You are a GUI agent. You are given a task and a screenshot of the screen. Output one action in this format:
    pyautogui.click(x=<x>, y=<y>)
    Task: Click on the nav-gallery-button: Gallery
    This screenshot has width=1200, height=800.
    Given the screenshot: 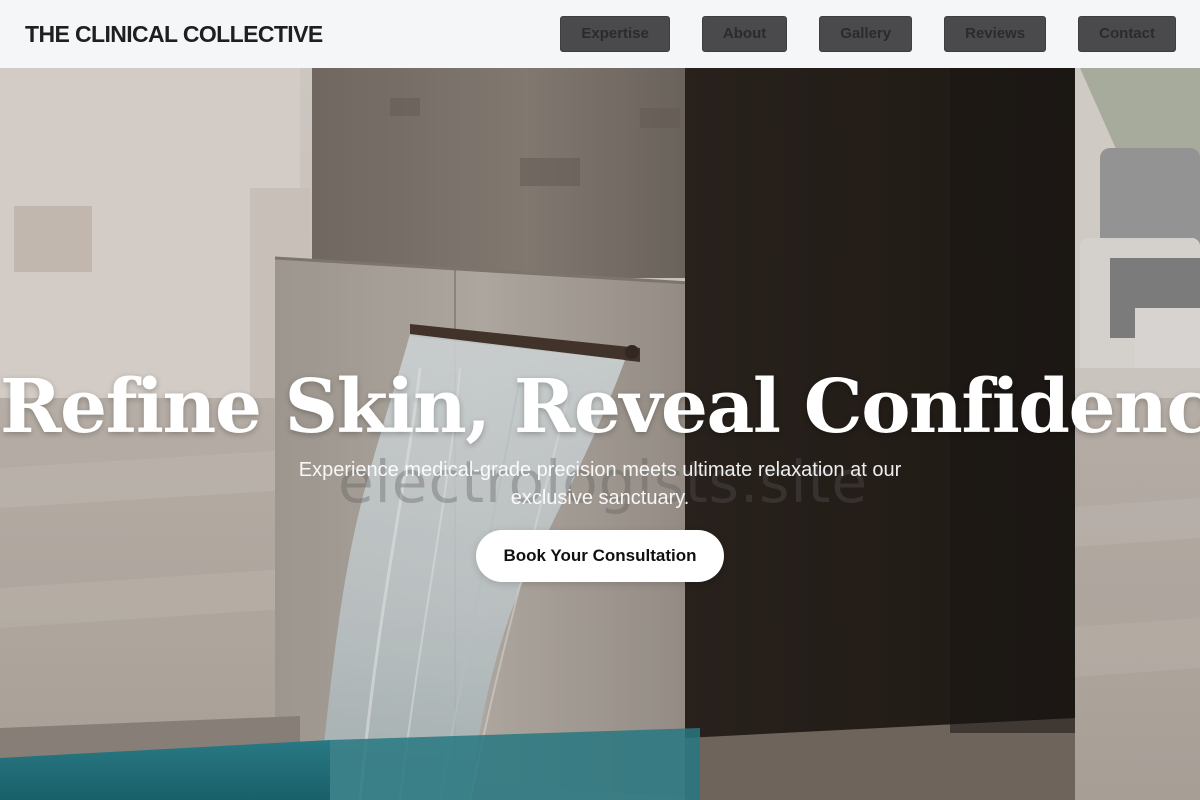 What is the action you would take?
    pyautogui.click(x=866, y=34)
    